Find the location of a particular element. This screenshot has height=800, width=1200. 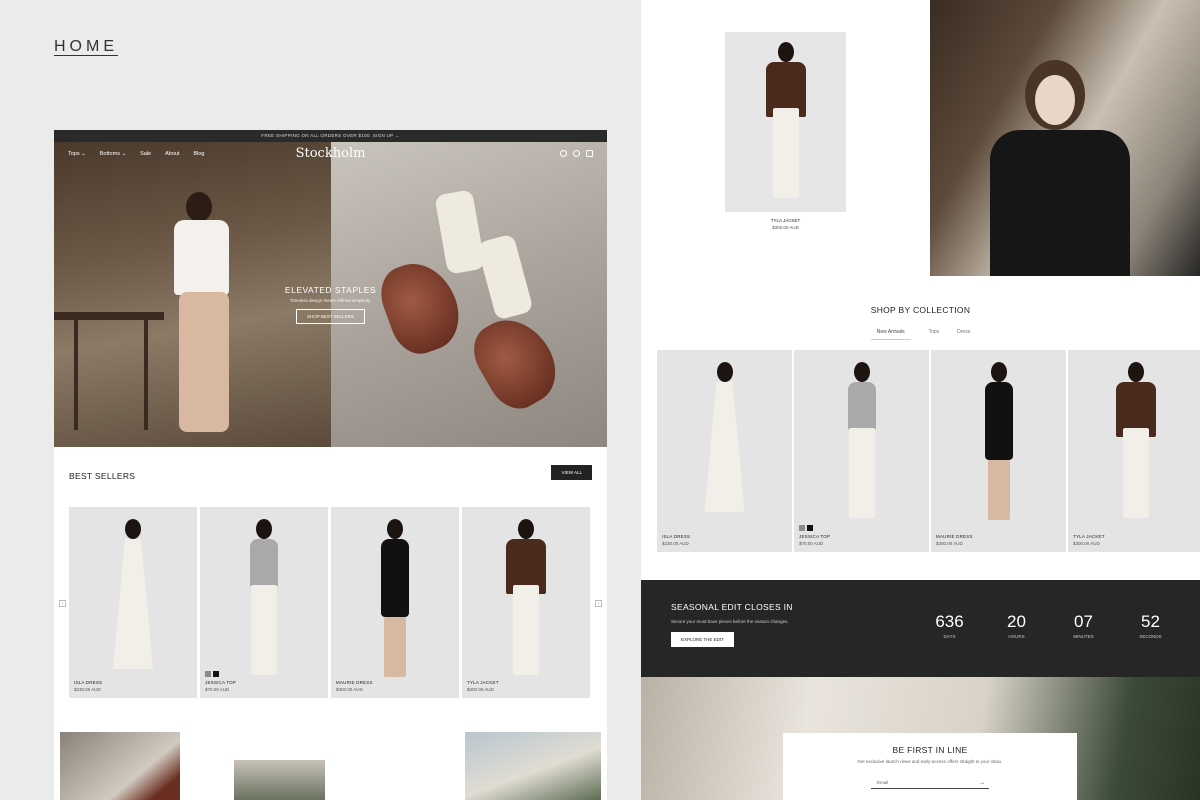

featured-product-price: $300.00 AUD is located at coordinates (785, 227).